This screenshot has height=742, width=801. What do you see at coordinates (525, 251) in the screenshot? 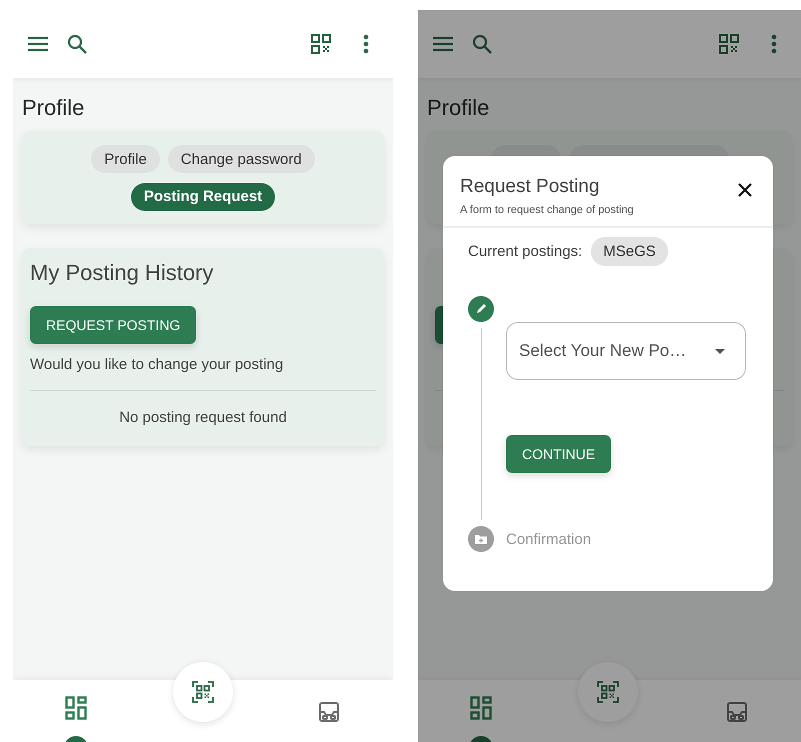
I see `current-postings-label: Current postings:` at bounding box center [525, 251].